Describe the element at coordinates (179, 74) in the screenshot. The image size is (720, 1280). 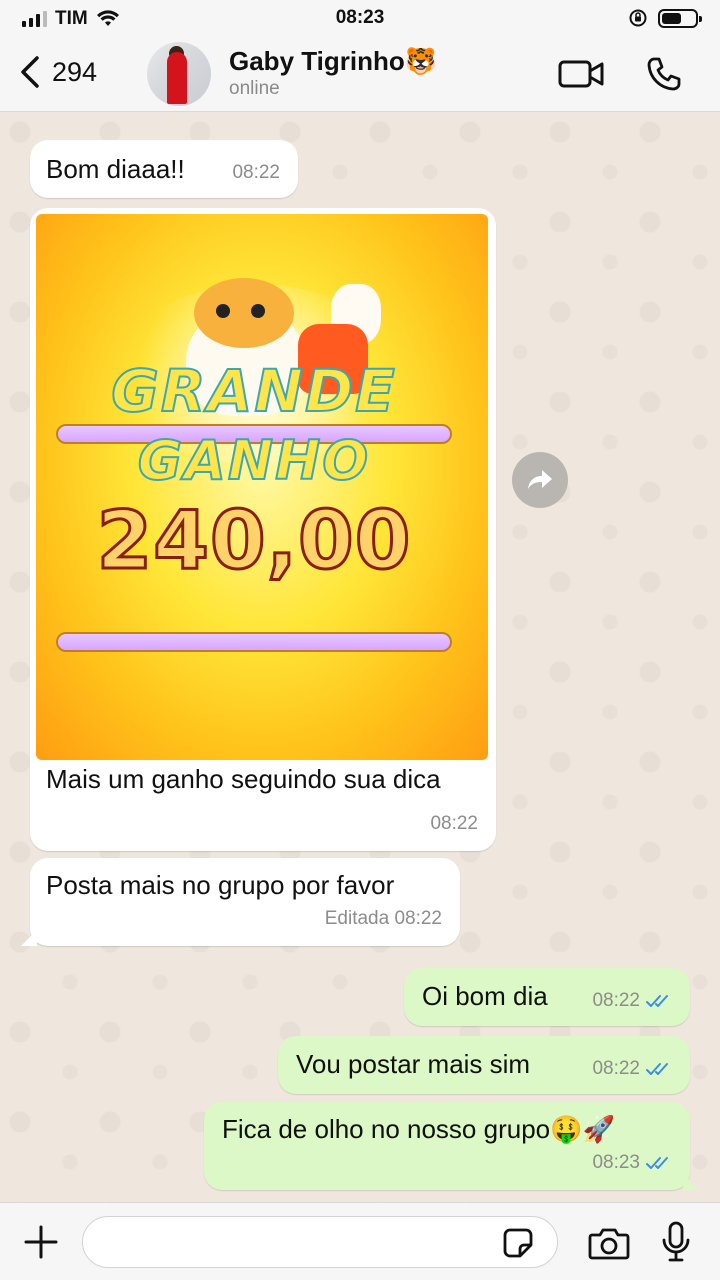
I see `avatar` at that location.